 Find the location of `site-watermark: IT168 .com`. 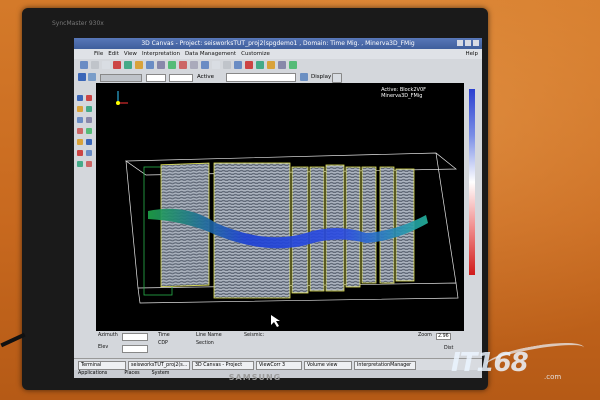

site-watermark: IT168 .com is located at coordinates (516, 361).